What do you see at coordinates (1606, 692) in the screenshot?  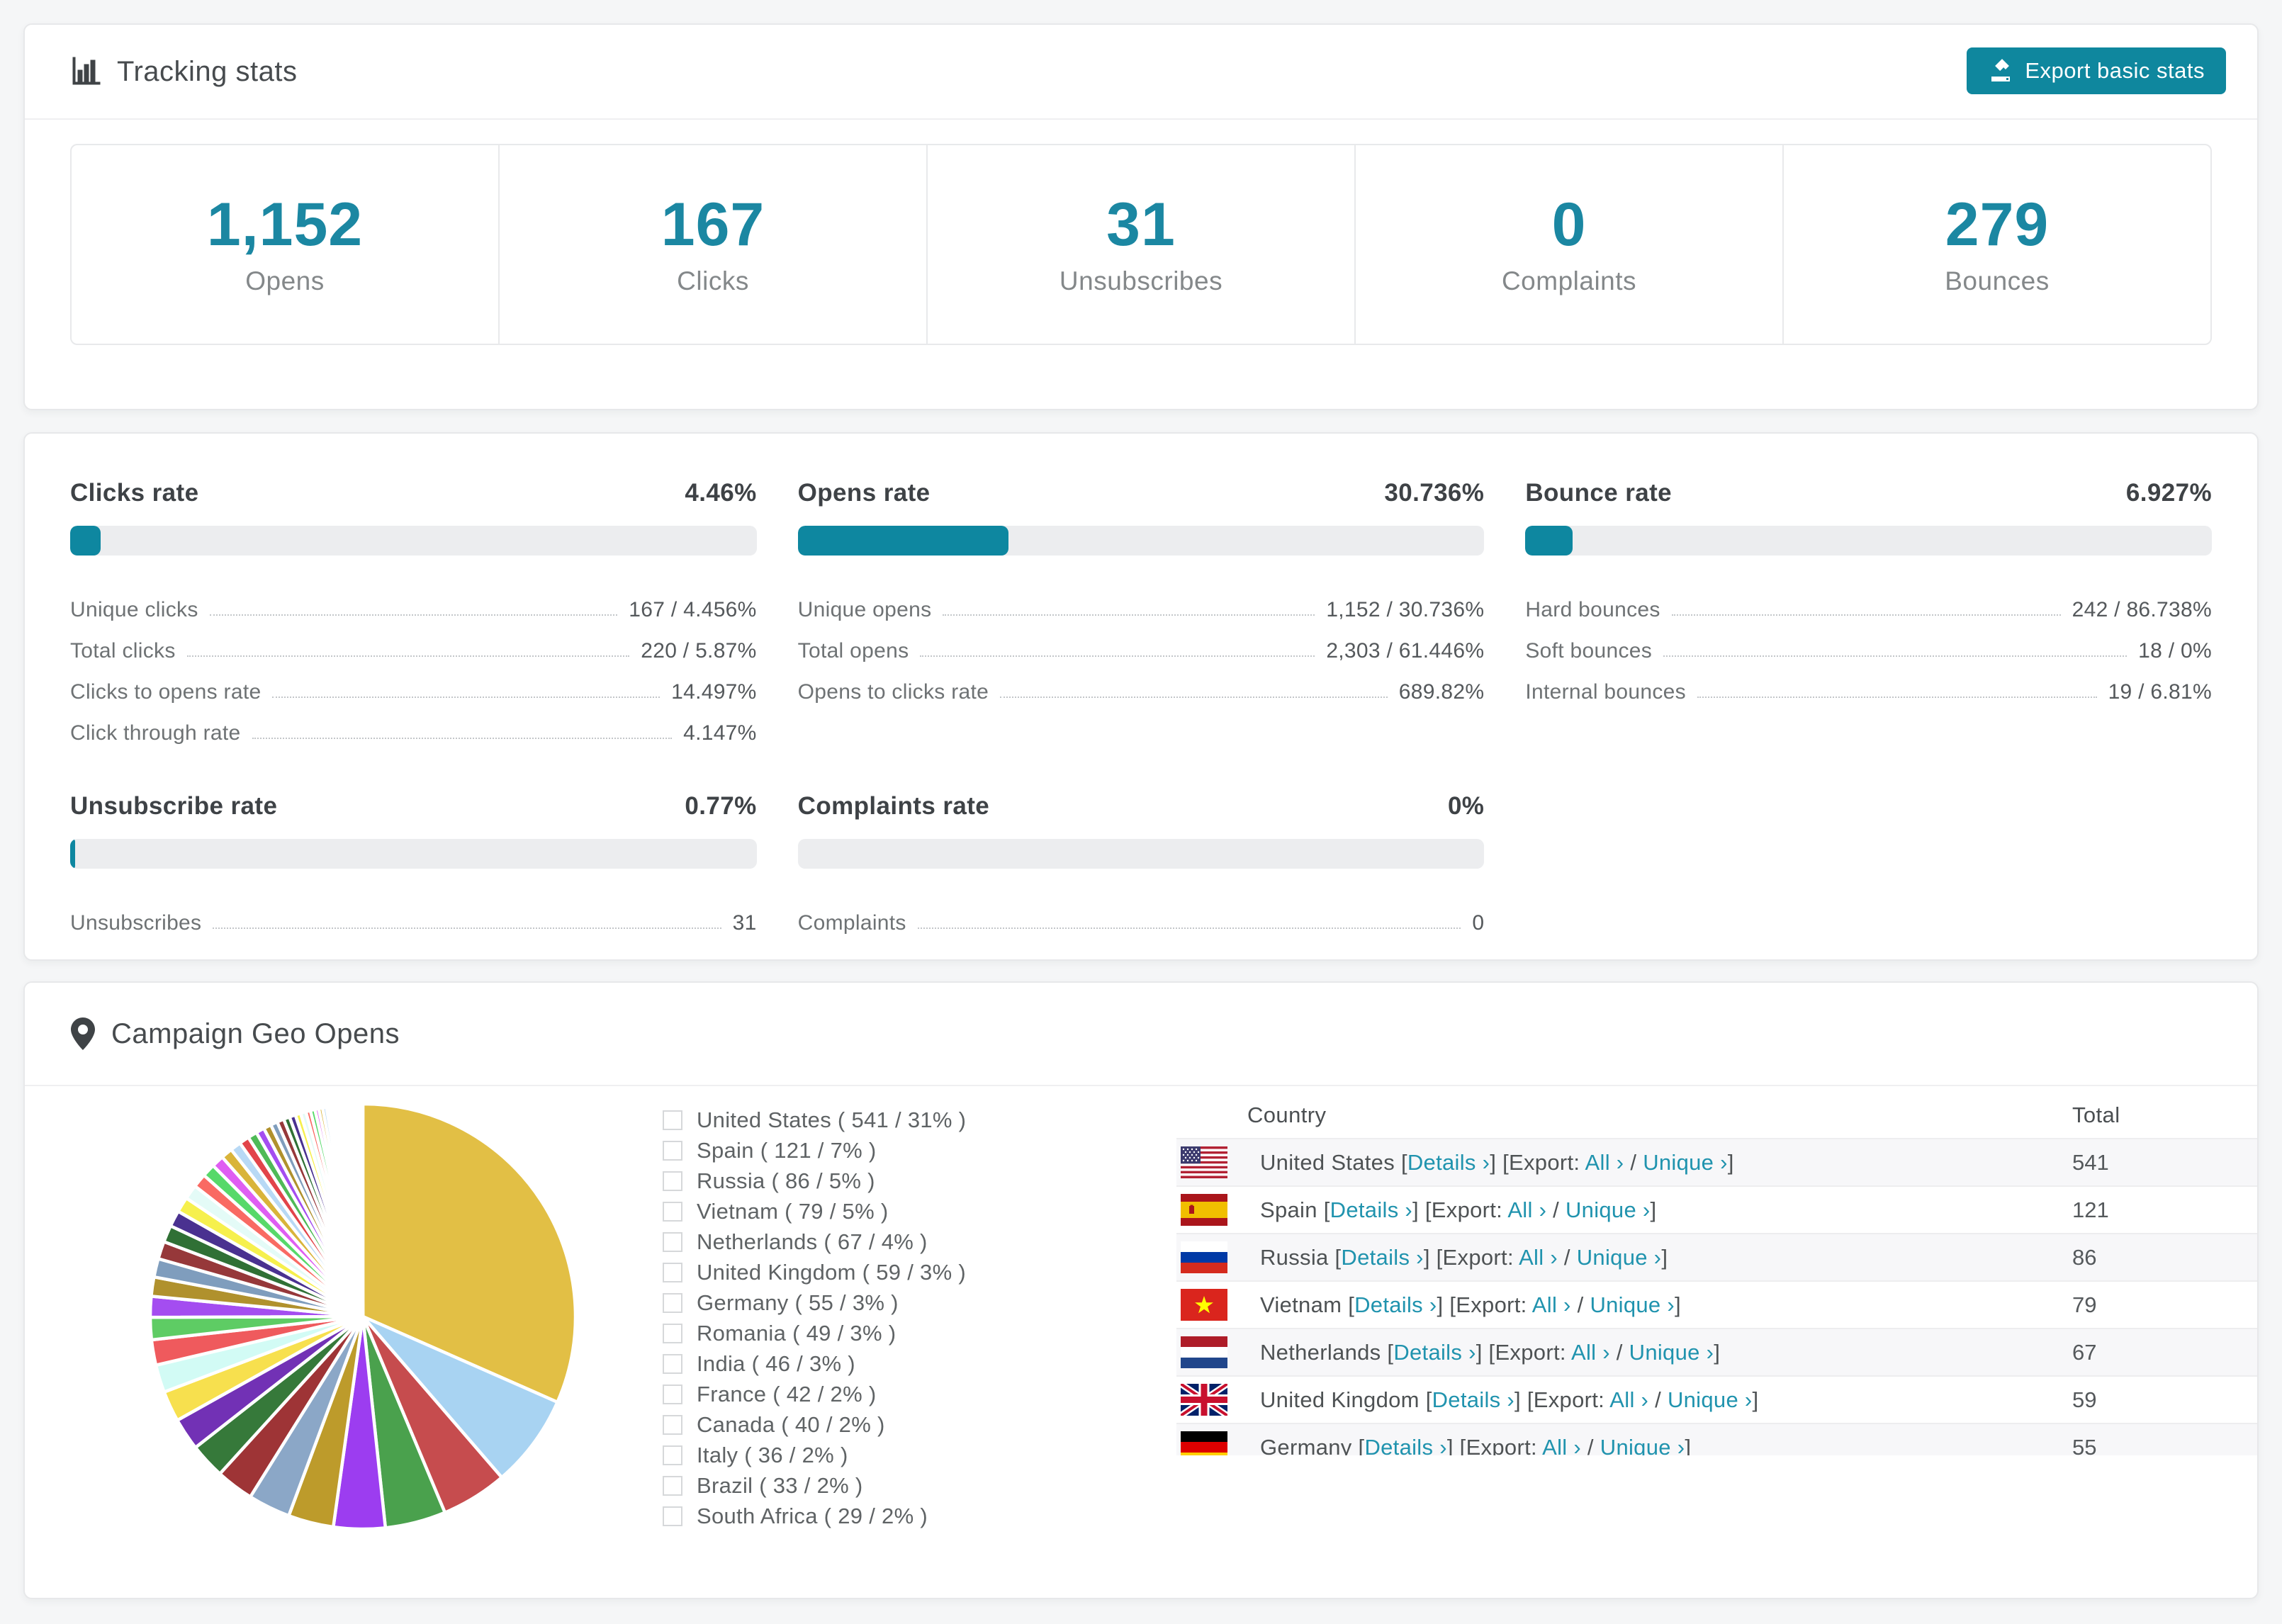 I see `rate-detail-label: Internal bounces` at bounding box center [1606, 692].